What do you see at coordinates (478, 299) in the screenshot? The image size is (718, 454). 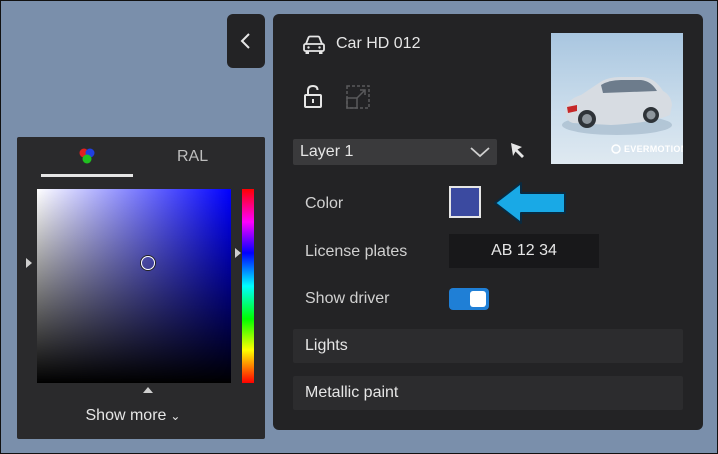 I see `toggle-knob` at bounding box center [478, 299].